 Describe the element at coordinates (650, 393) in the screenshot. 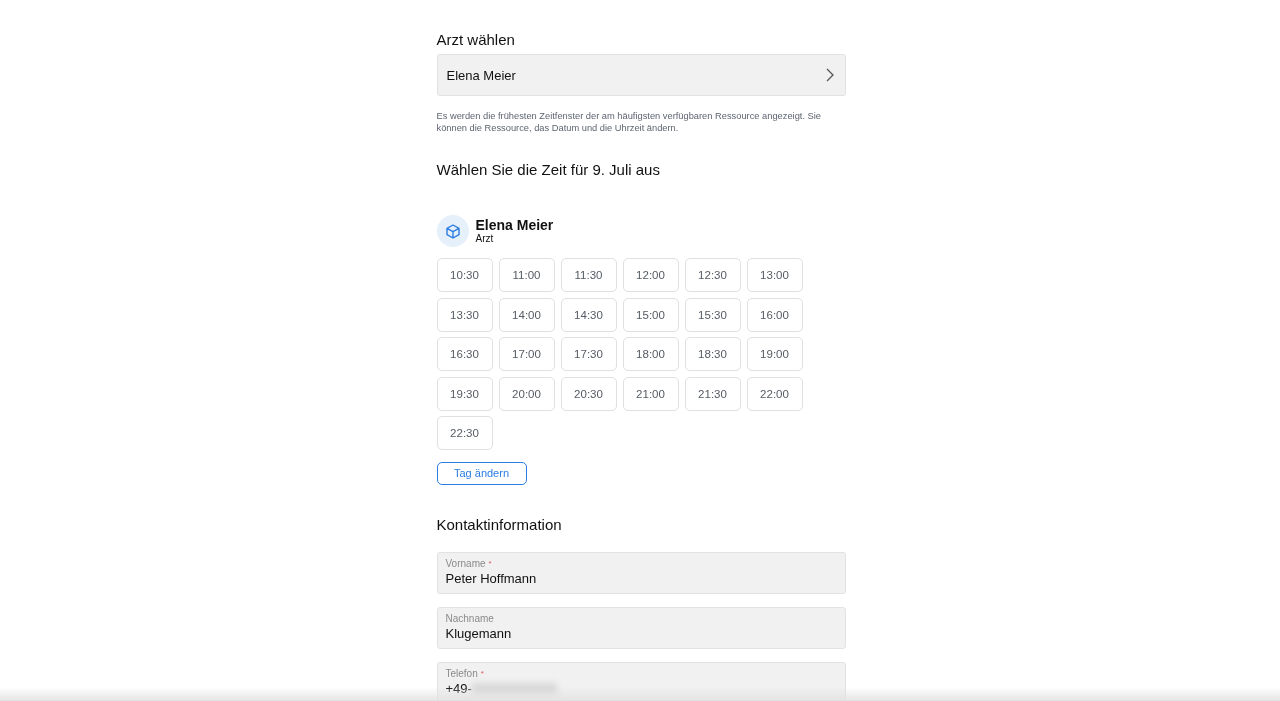

I see `time-slot: 21:00` at that location.